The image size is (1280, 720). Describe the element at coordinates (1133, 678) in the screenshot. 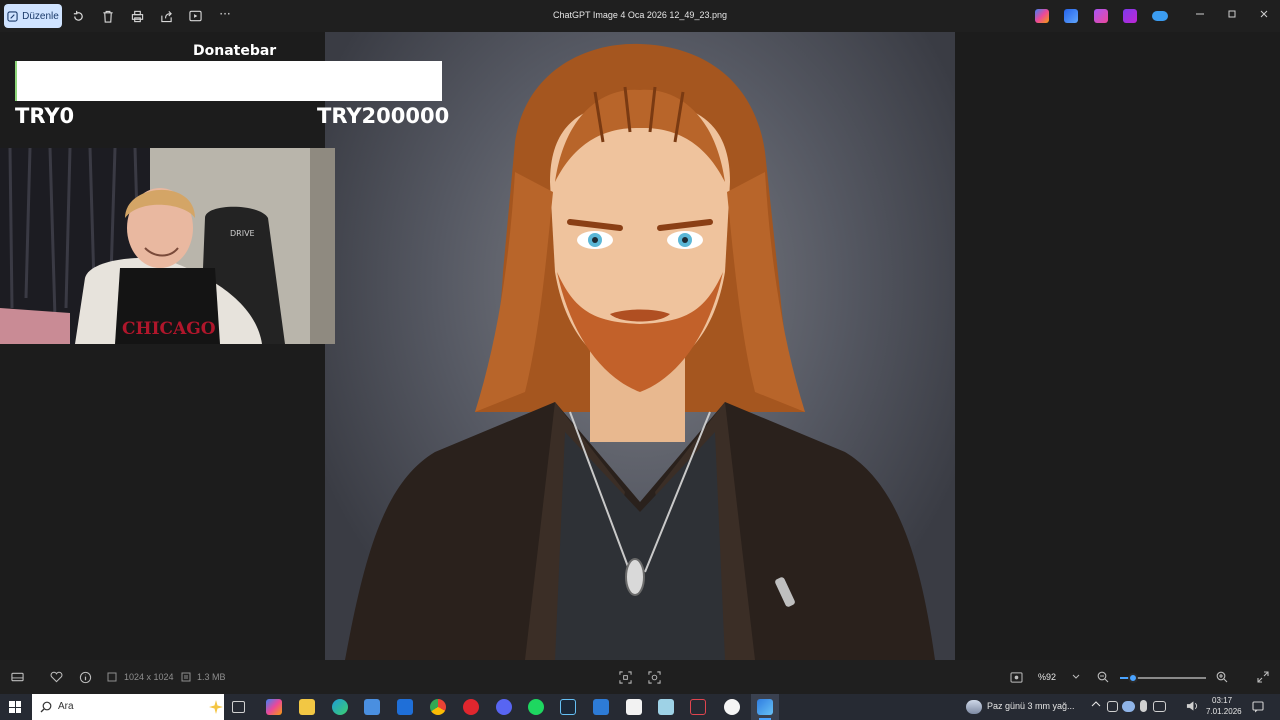

I see `zoom-slider-thumb` at that location.